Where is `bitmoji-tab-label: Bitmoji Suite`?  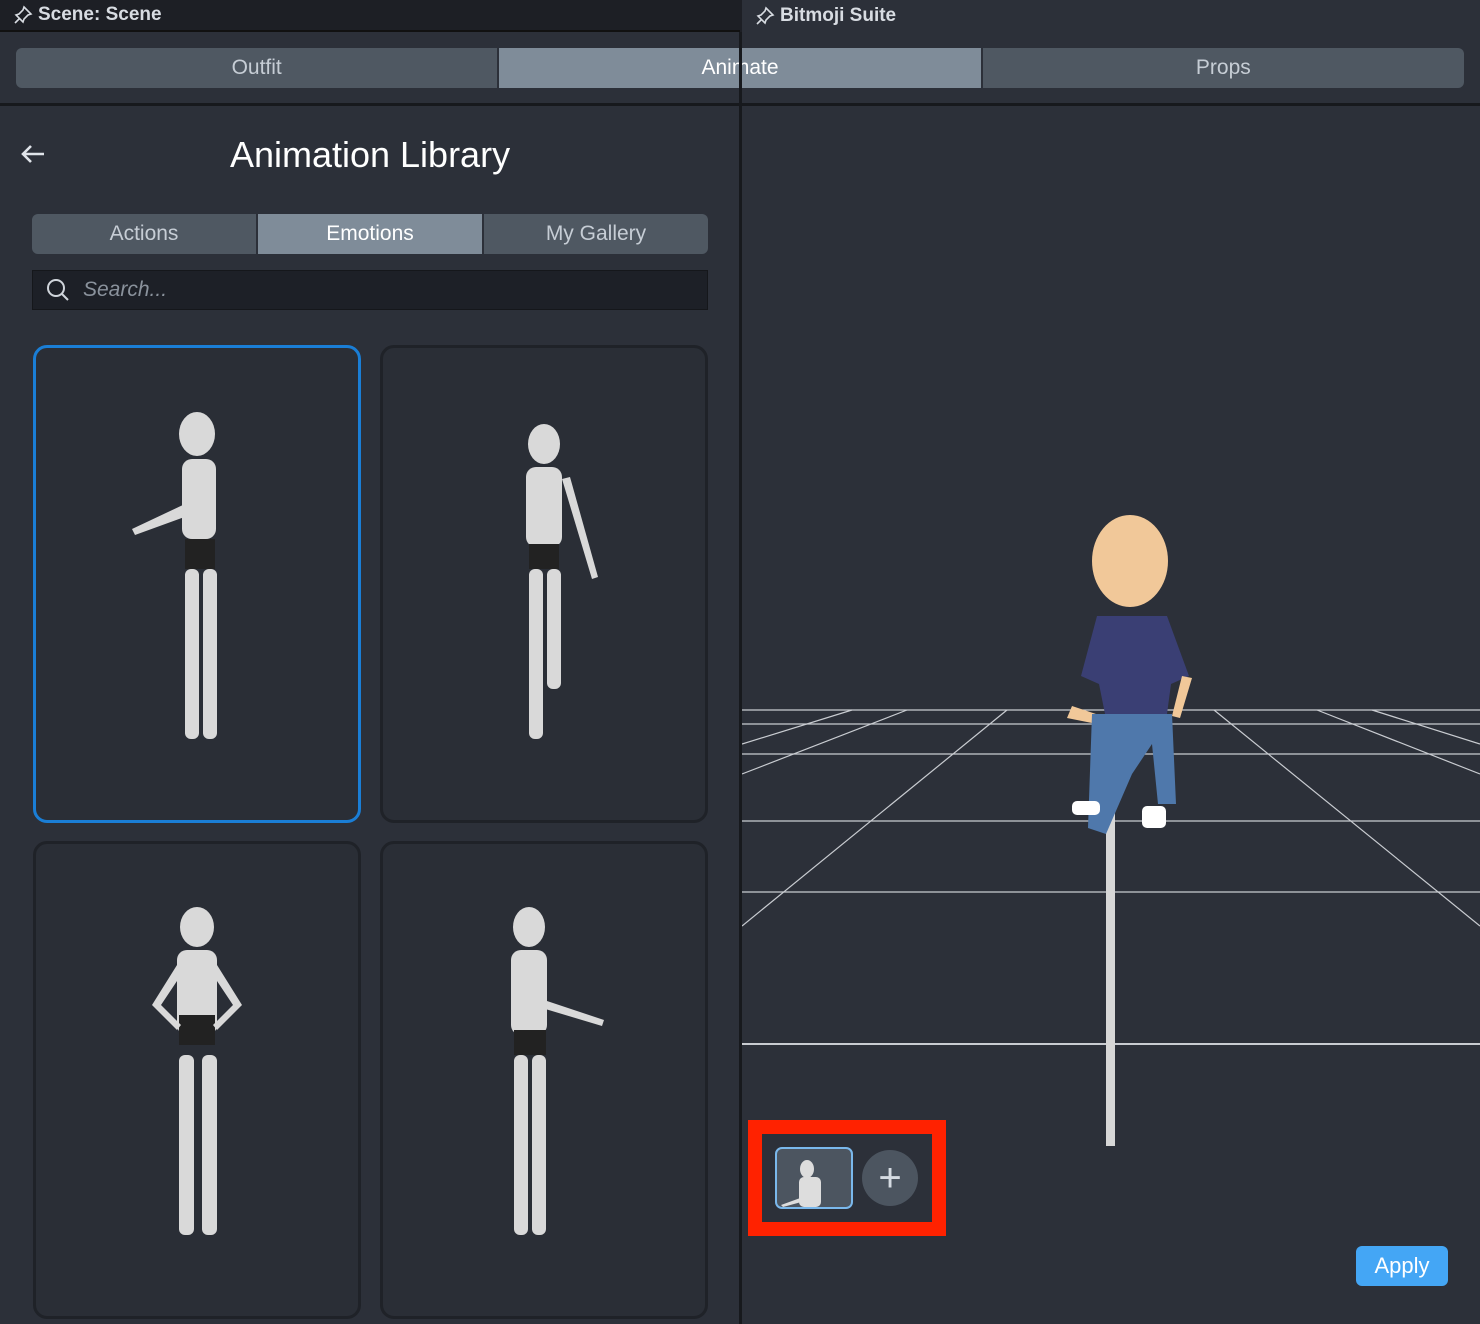
bitmoji-tab-label: Bitmoji Suite is located at coordinates (838, 15).